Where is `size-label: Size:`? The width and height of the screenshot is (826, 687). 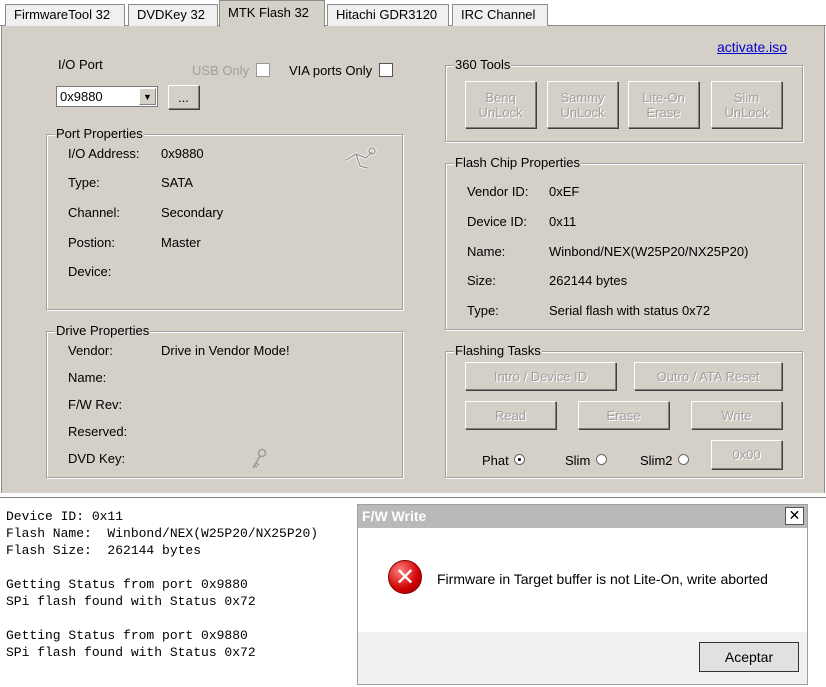
size-label: Size: is located at coordinates (481, 280).